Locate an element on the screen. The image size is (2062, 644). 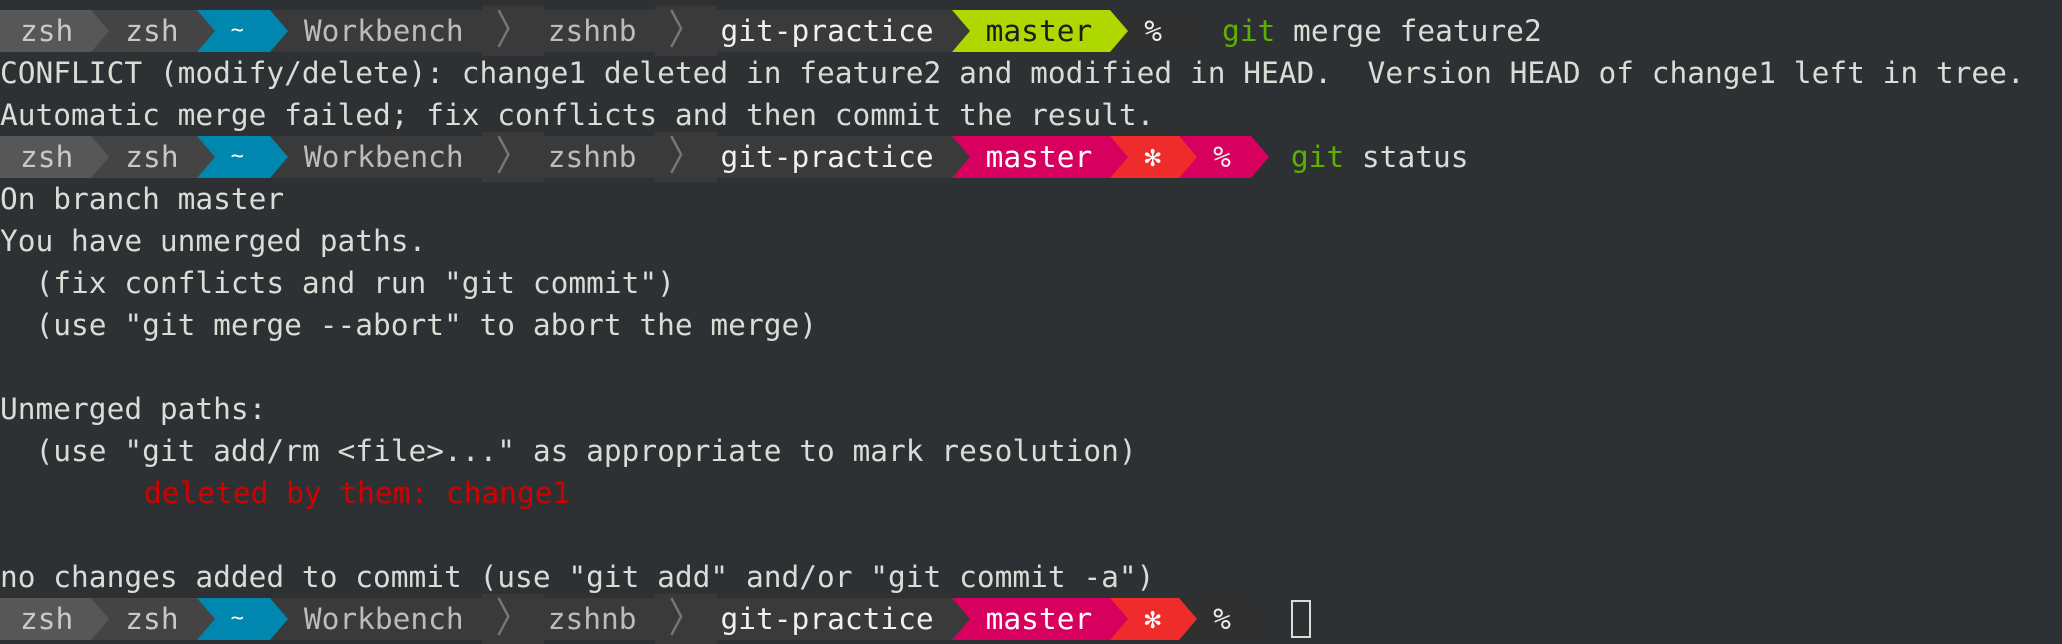
command-line: git status is located at coordinates (1360, 157).